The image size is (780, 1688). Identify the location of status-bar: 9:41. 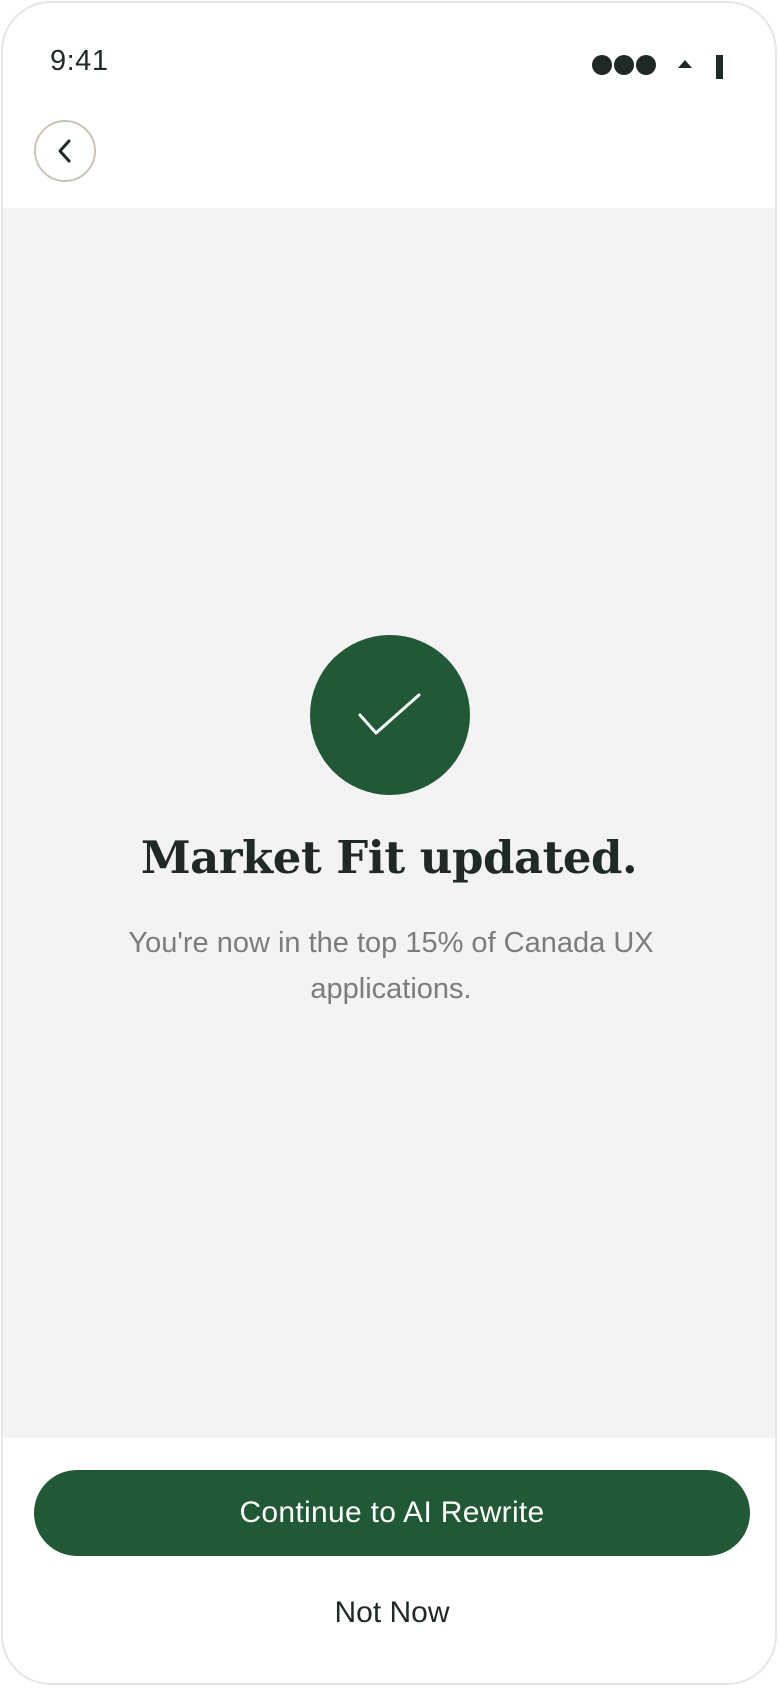
(389, 58).